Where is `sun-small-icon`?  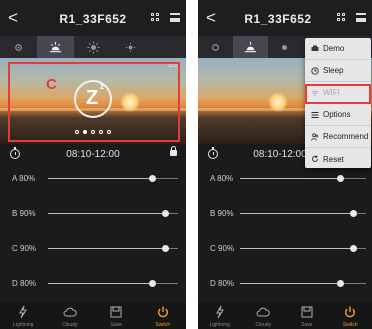 sun-small-icon is located at coordinates (130, 47).